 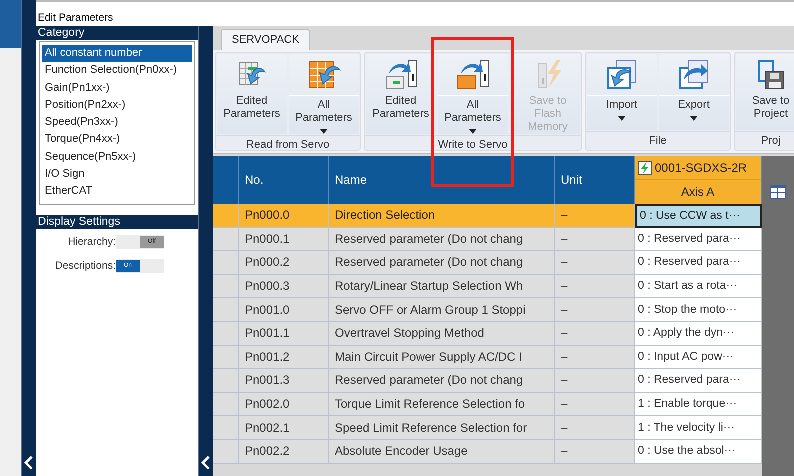 What do you see at coordinates (284, 428) in the screenshot?
I see `table-cell: Pn002.1` at bounding box center [284, 428].